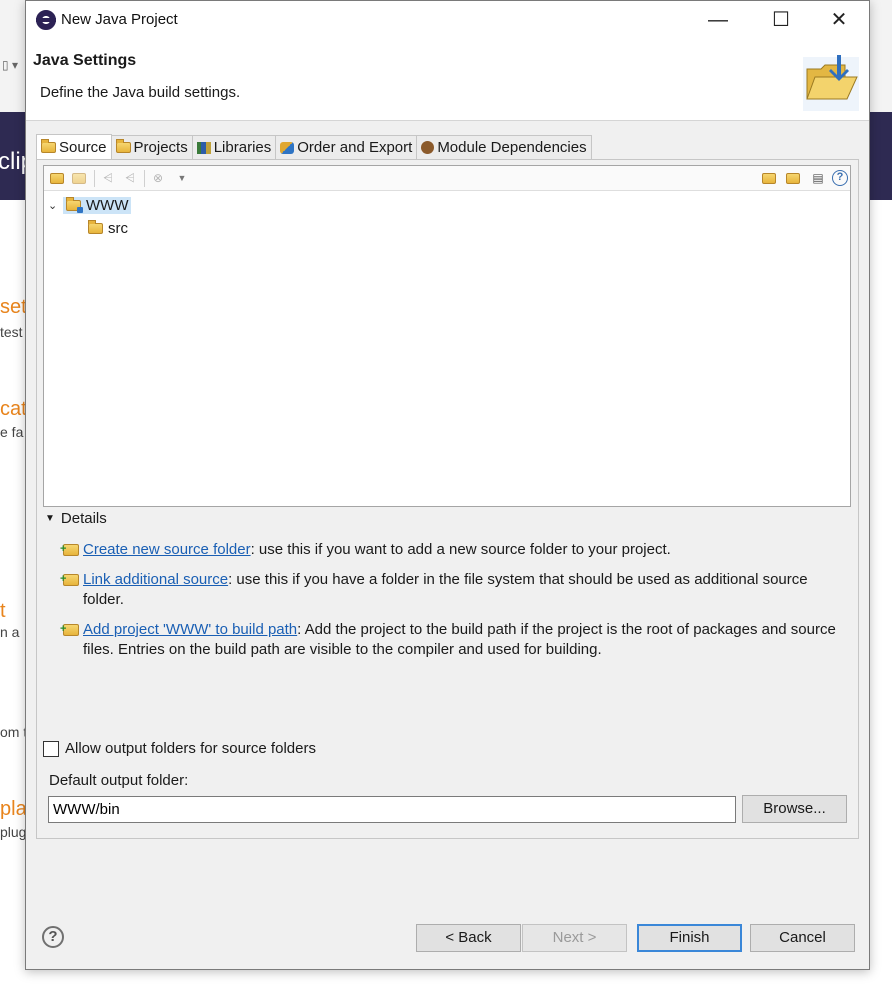 The height and width of the screenshot is (985, 892). I want to click on tab-label: Source, so click(83, 147).